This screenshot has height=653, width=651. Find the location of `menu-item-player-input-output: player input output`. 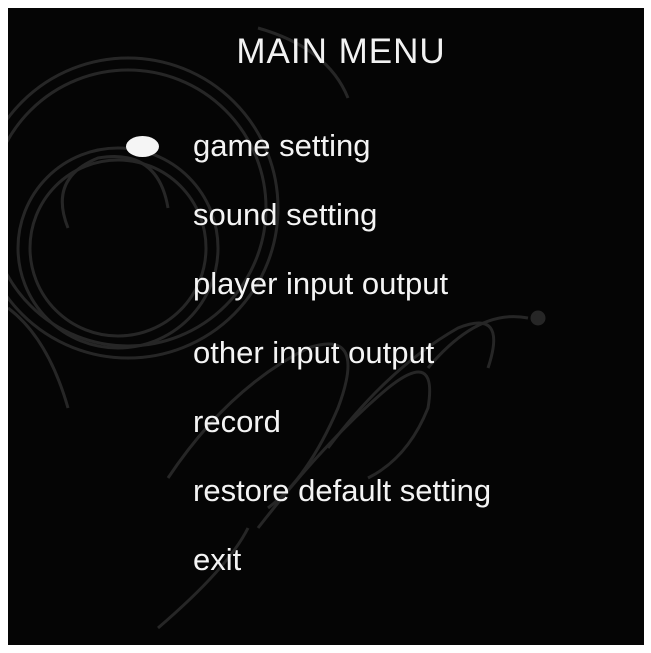

menu-item-player-input-output: player input output is located at coordinates (320, 284).